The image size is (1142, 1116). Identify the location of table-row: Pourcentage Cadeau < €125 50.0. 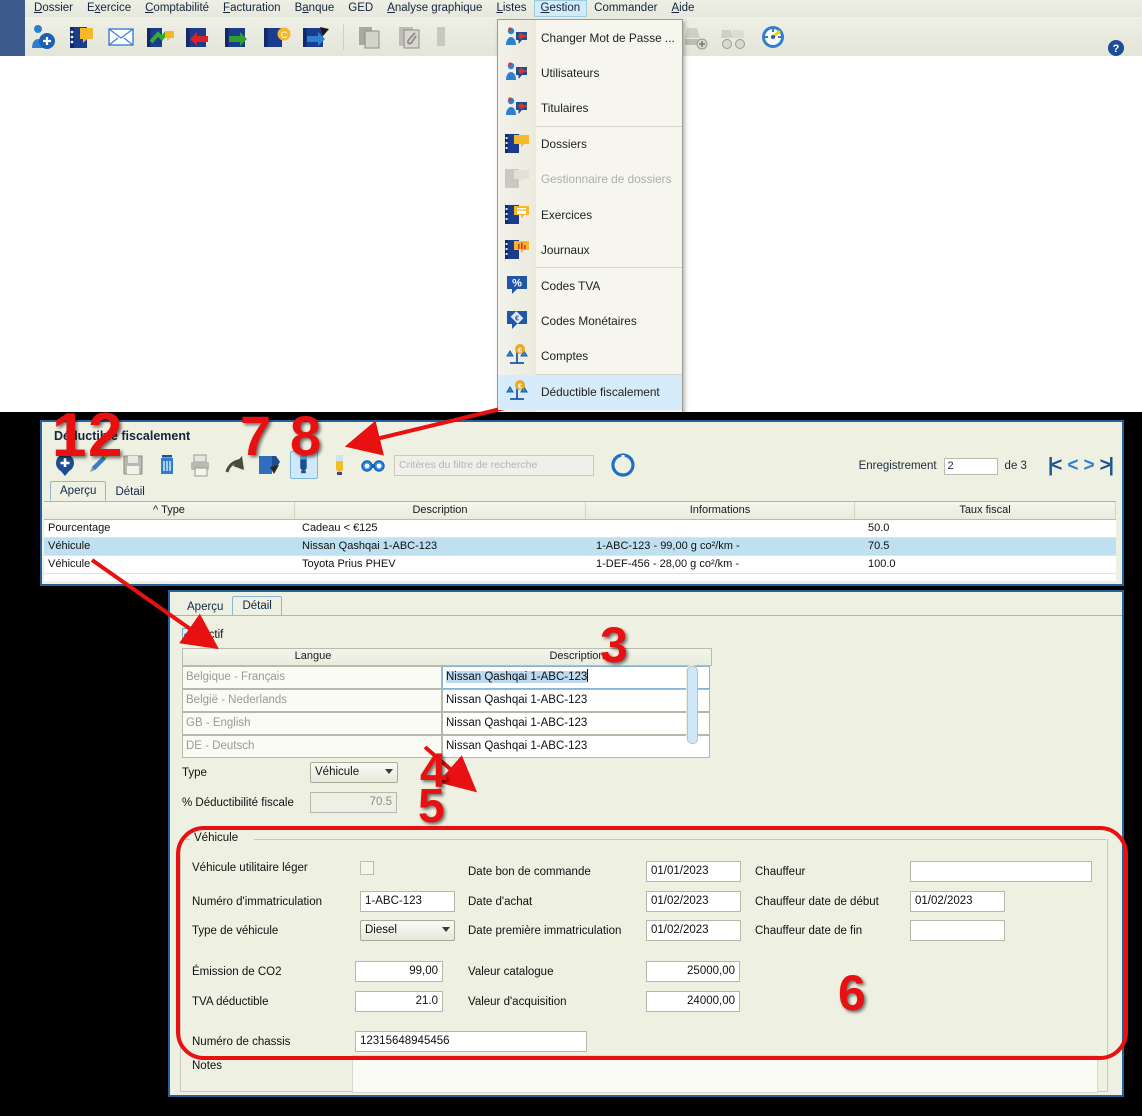
(580, 529).